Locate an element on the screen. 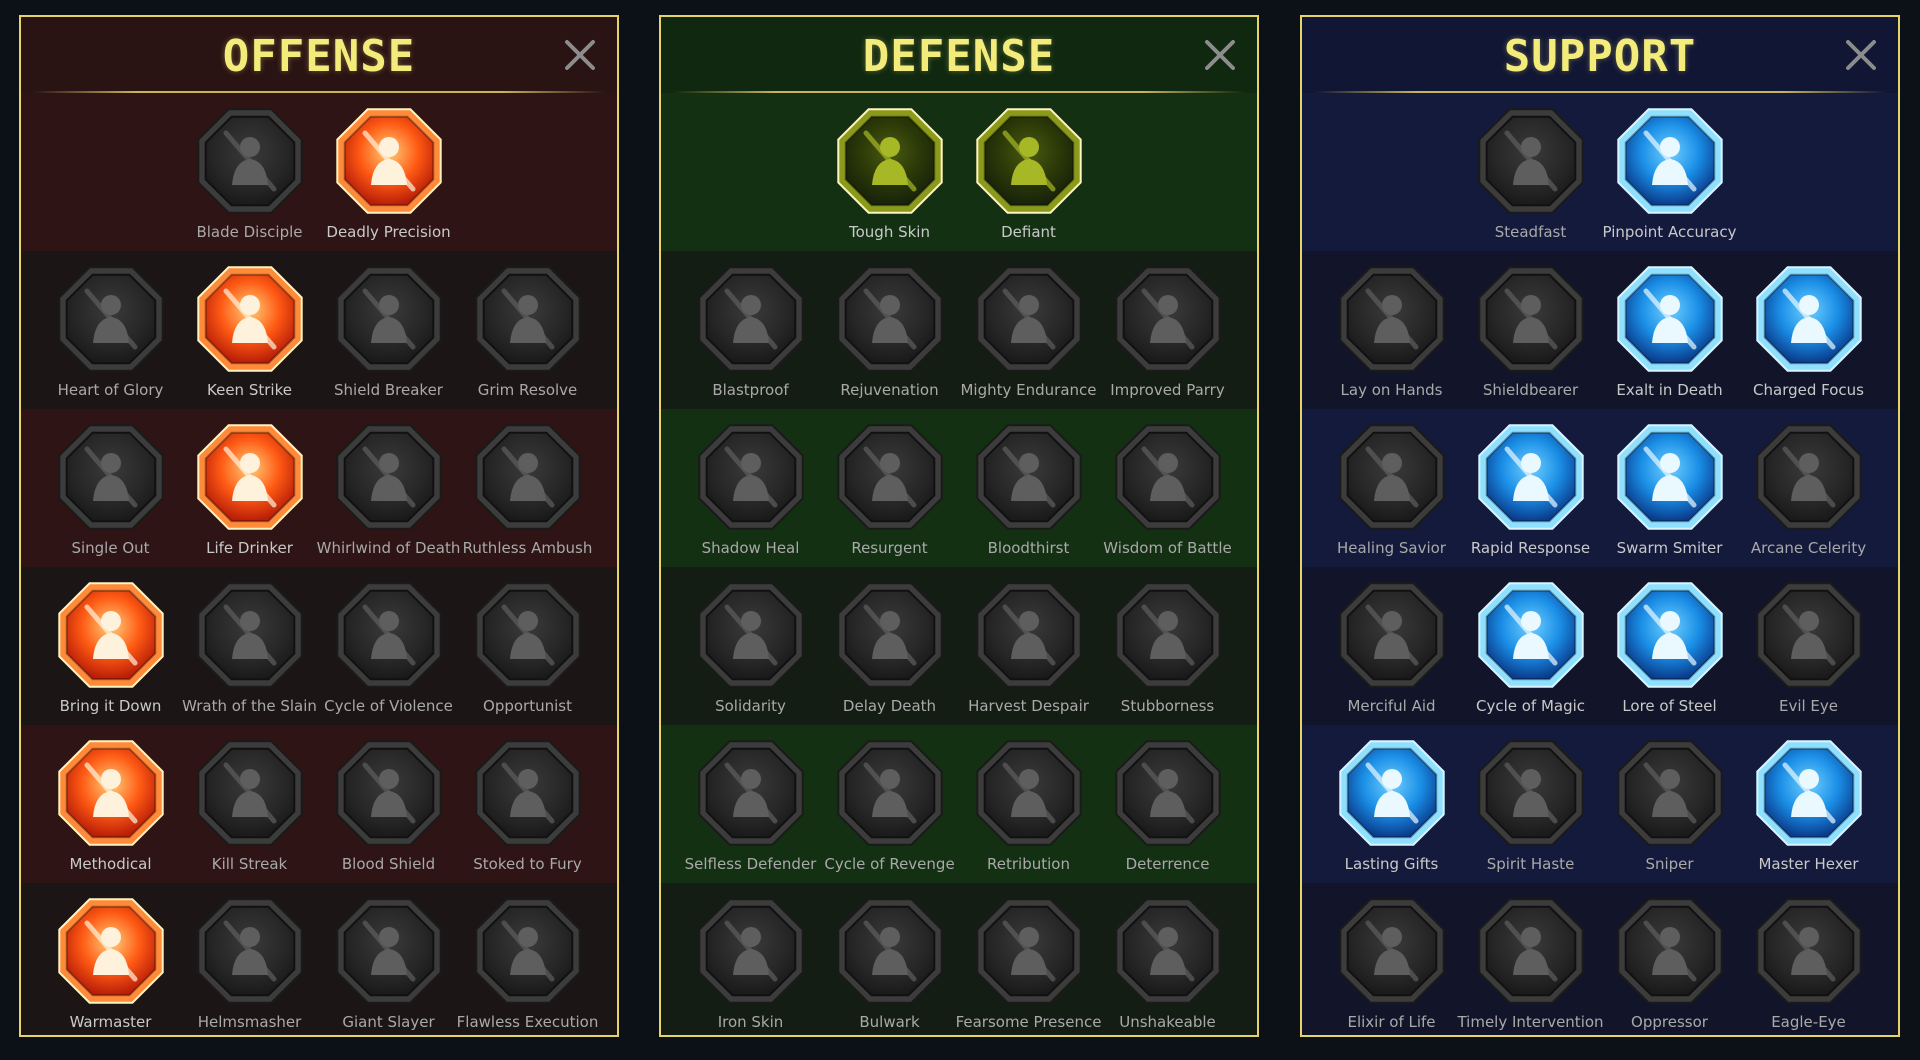  skill-node: Healing Savior is located at coordinates (1392, 493).